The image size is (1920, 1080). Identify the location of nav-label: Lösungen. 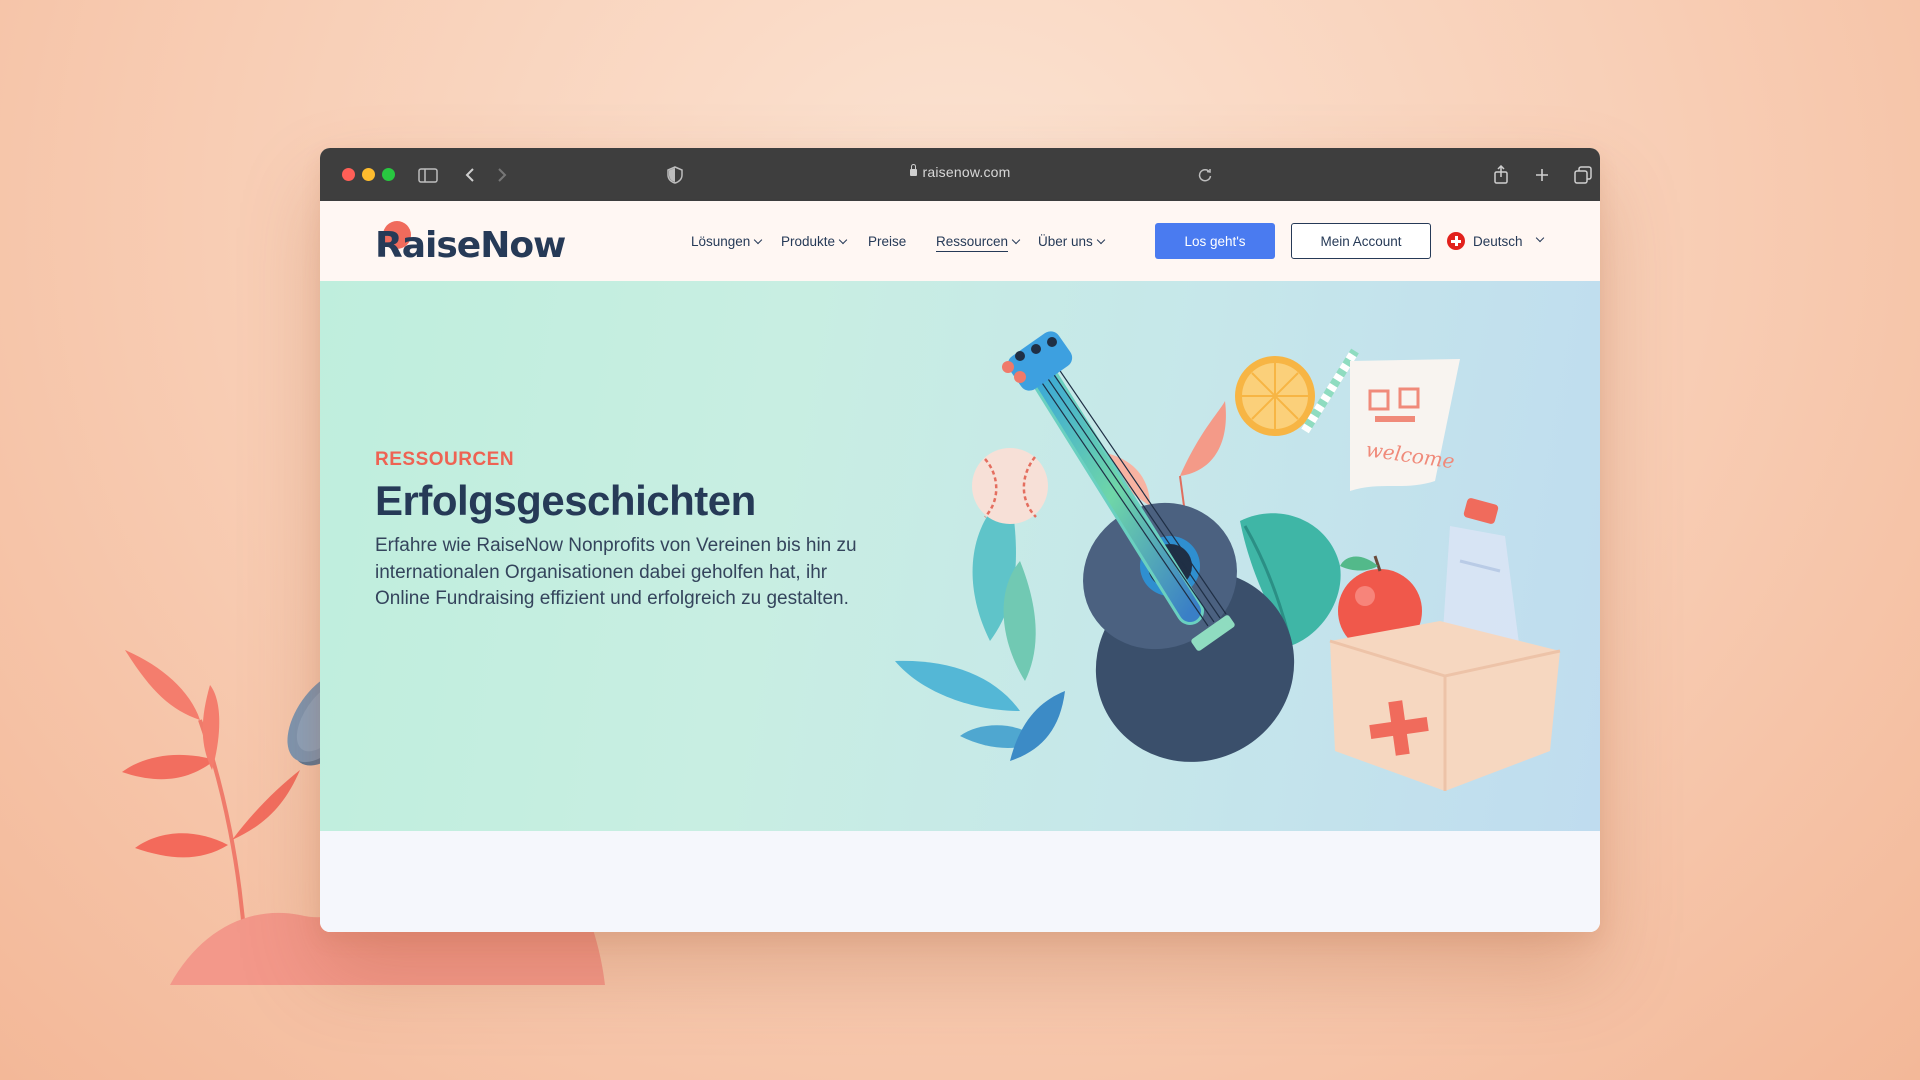
(721, 241).